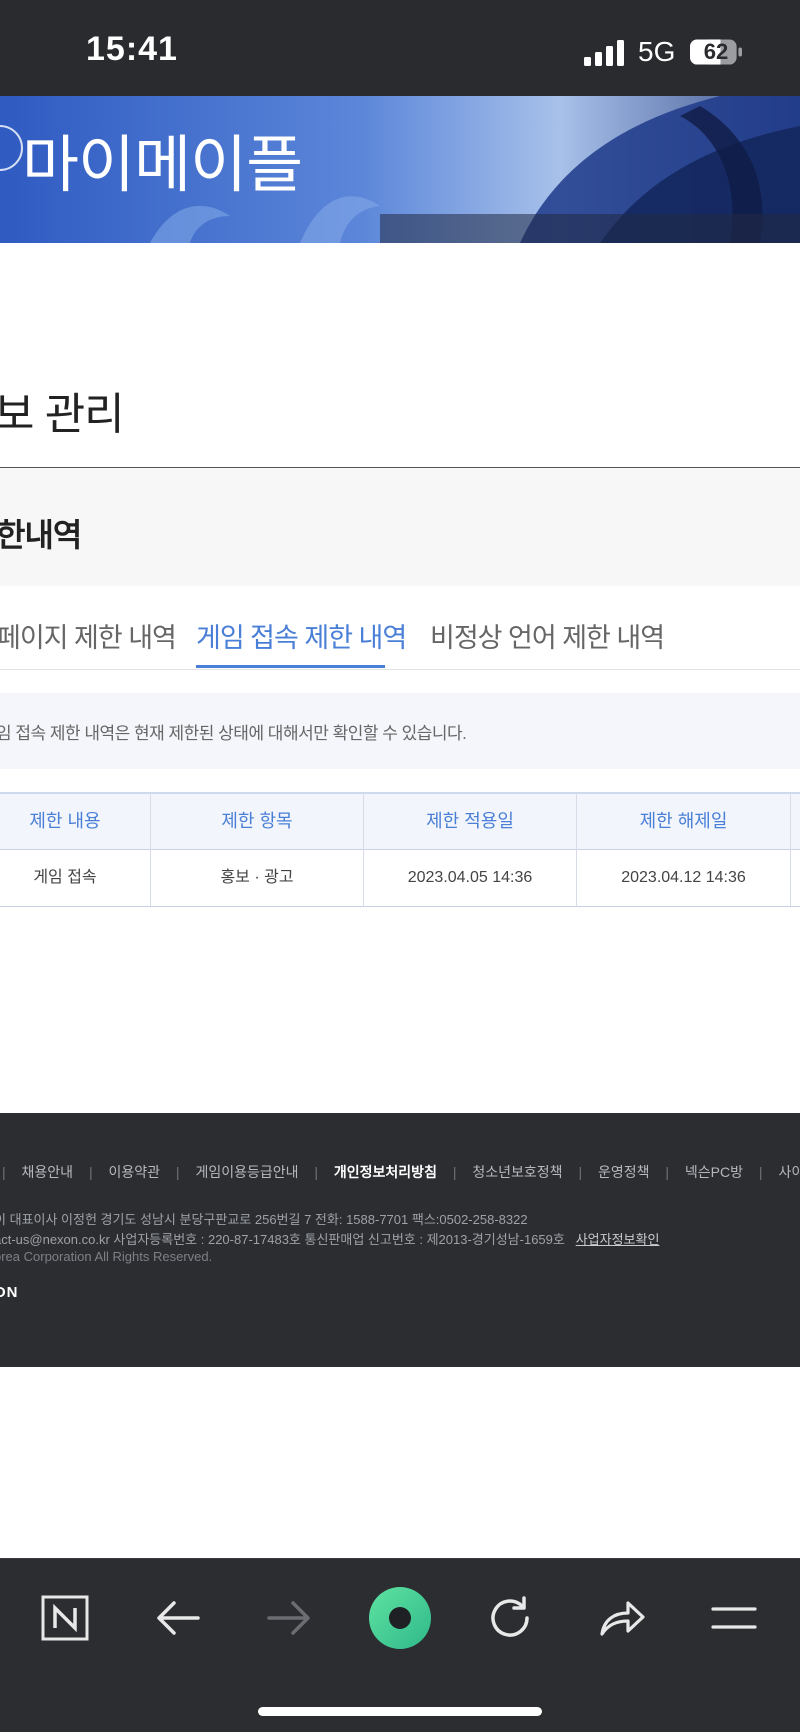 This screenshot has height=1732, width=800. I want to click on section-title: 한내역, so click(41, 535).